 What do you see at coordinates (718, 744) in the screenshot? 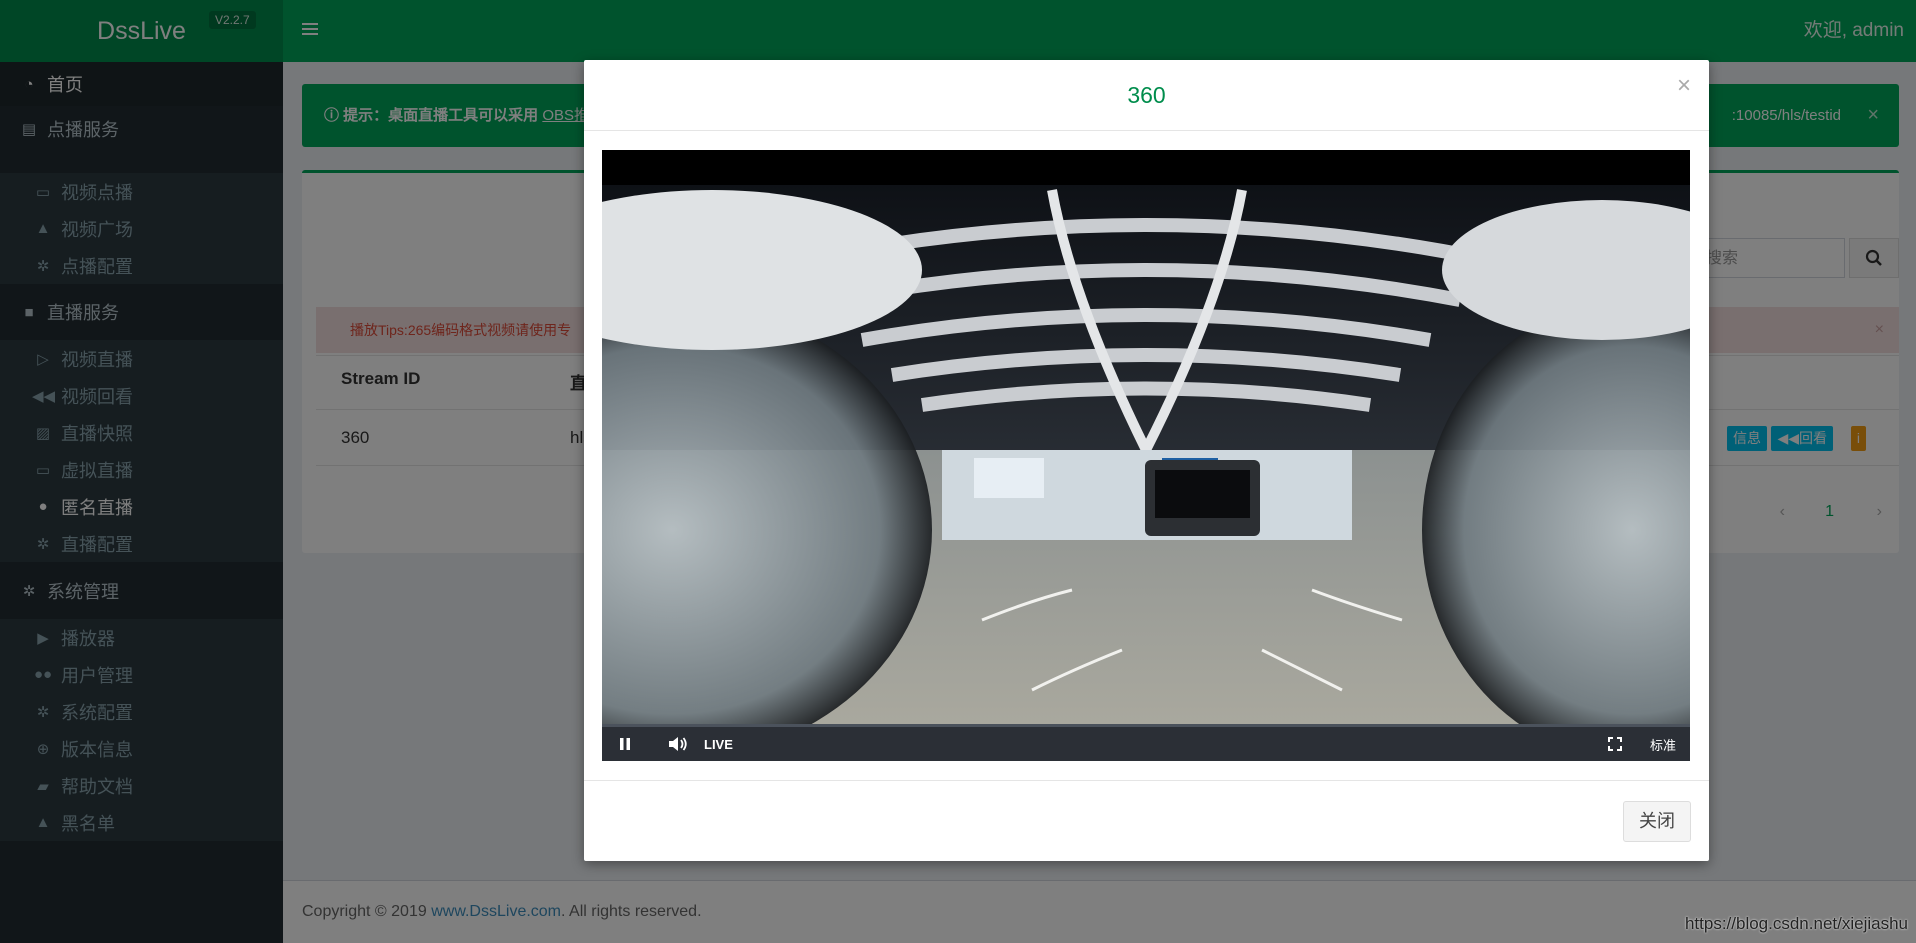
I see `live-indicator: LIVE` at bounding box center [718, 744].